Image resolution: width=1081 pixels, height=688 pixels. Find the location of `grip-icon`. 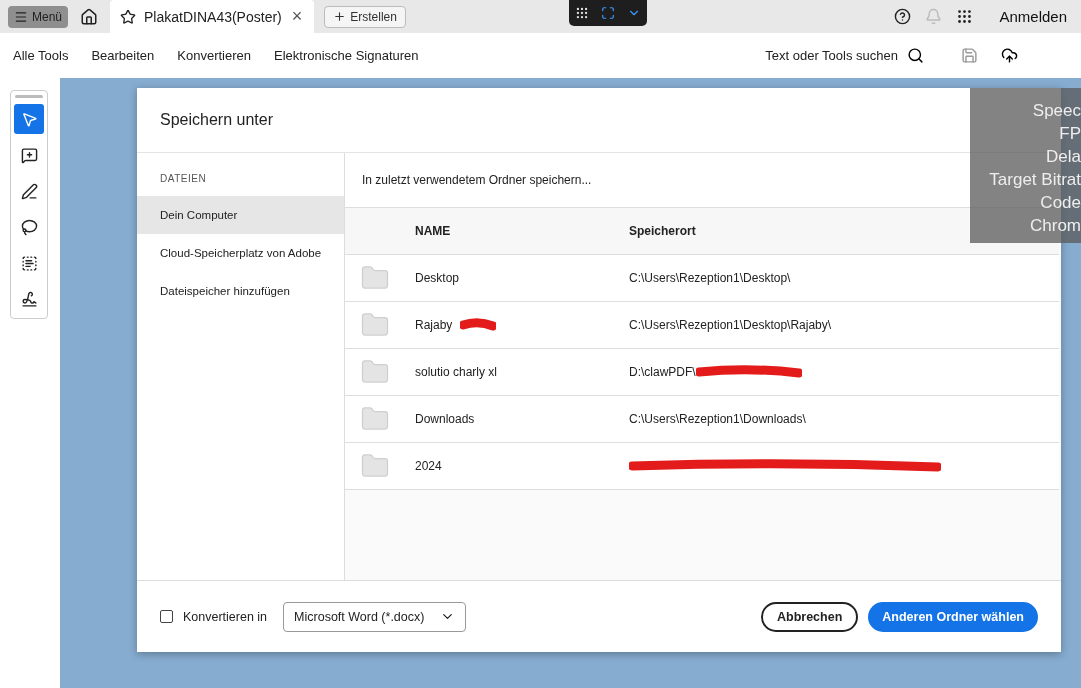

grip-icon is located at coordinates (582, 13).